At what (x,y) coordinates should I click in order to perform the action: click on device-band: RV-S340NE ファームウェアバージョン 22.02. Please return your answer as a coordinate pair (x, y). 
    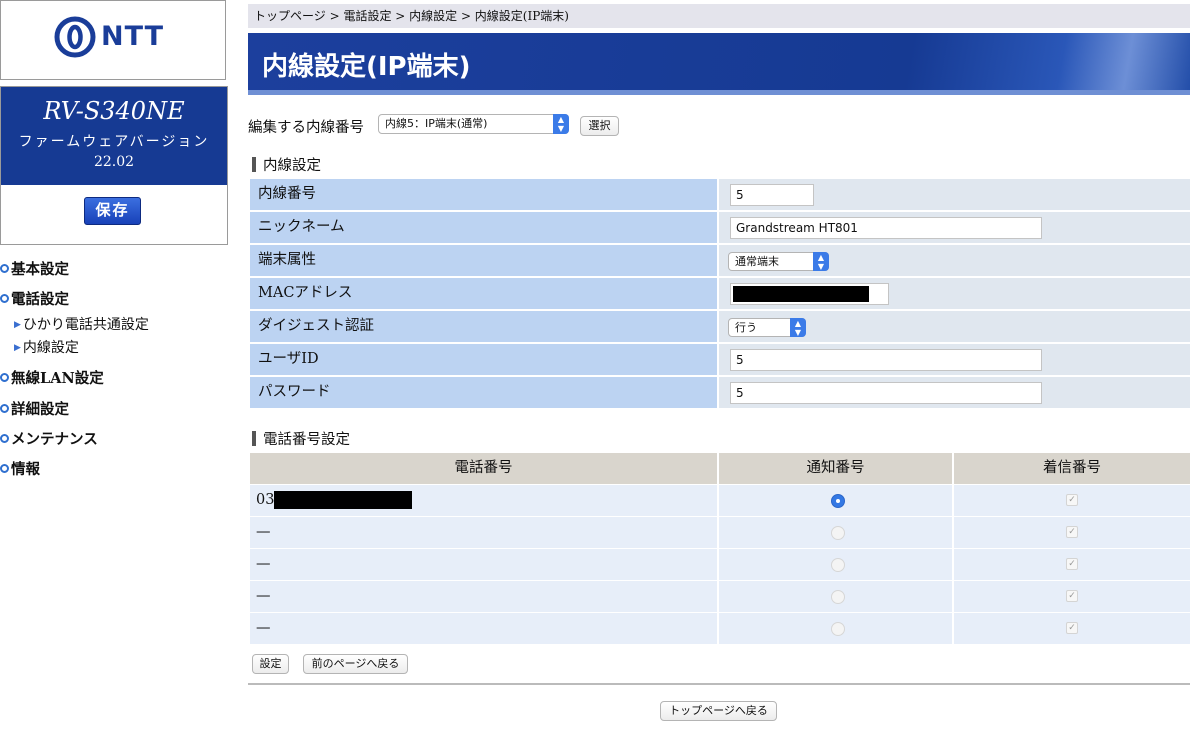
    Looking at the image, I should click on (114, 136).